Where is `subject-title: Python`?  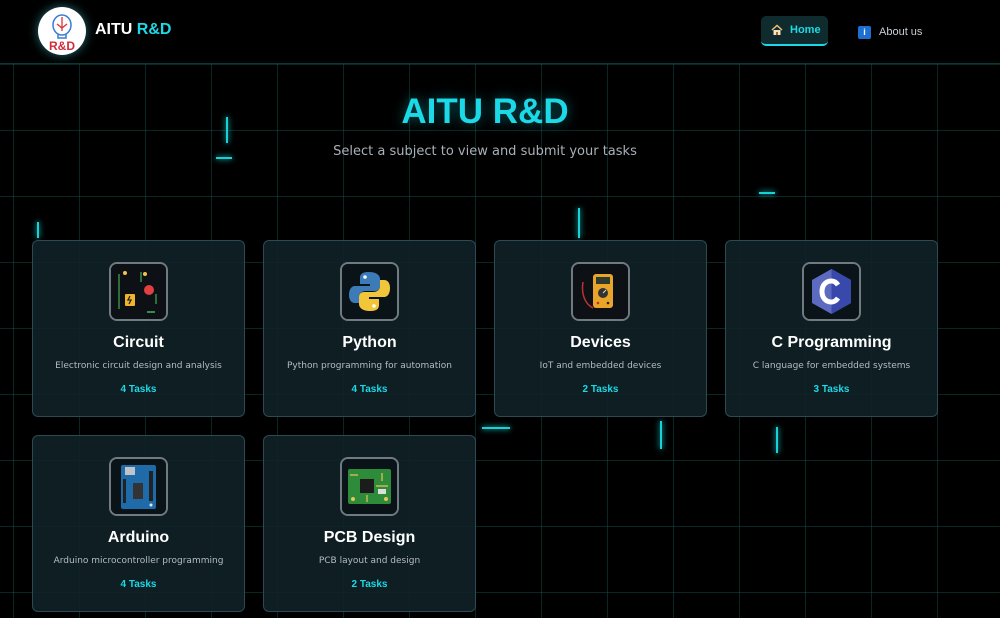 subject-title: Python is located at coordinates (369, 342).